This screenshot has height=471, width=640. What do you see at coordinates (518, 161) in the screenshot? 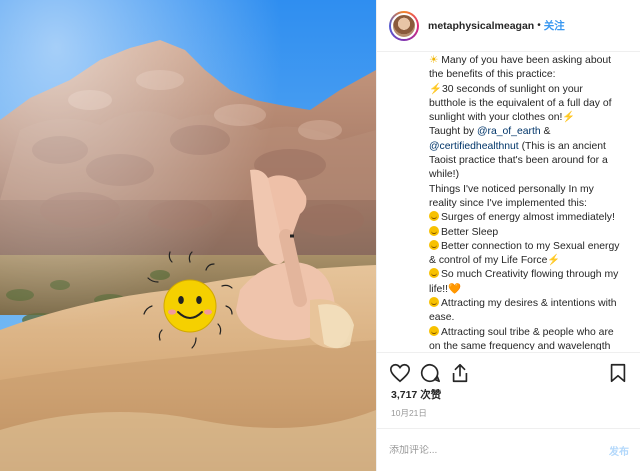
I see `caption-line: Taoist practice that's been around for a` at bounding box center [518, 161].